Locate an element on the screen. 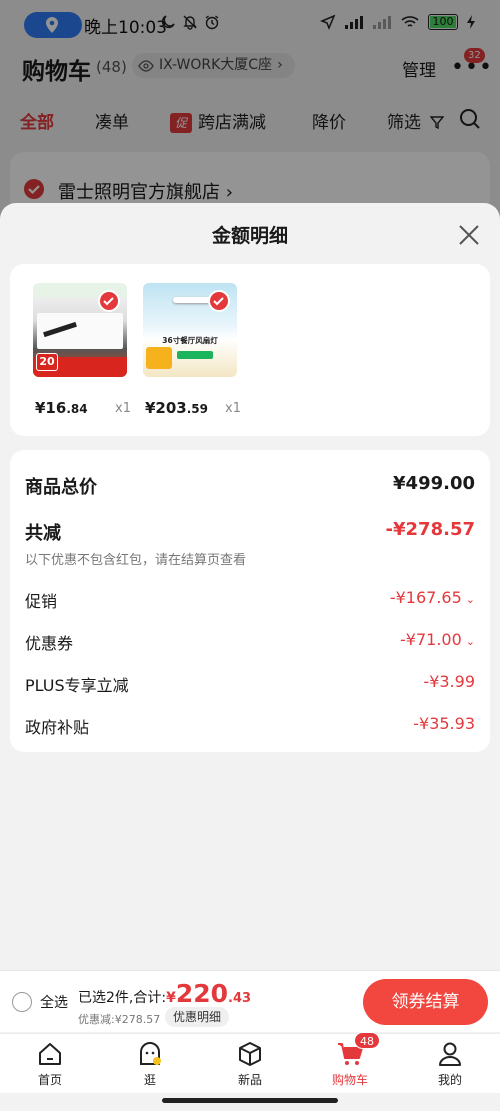 The width and height of the screenshot is (500, 1111). product-2-price-decimal: .59 is located at coordinates (197, 409).